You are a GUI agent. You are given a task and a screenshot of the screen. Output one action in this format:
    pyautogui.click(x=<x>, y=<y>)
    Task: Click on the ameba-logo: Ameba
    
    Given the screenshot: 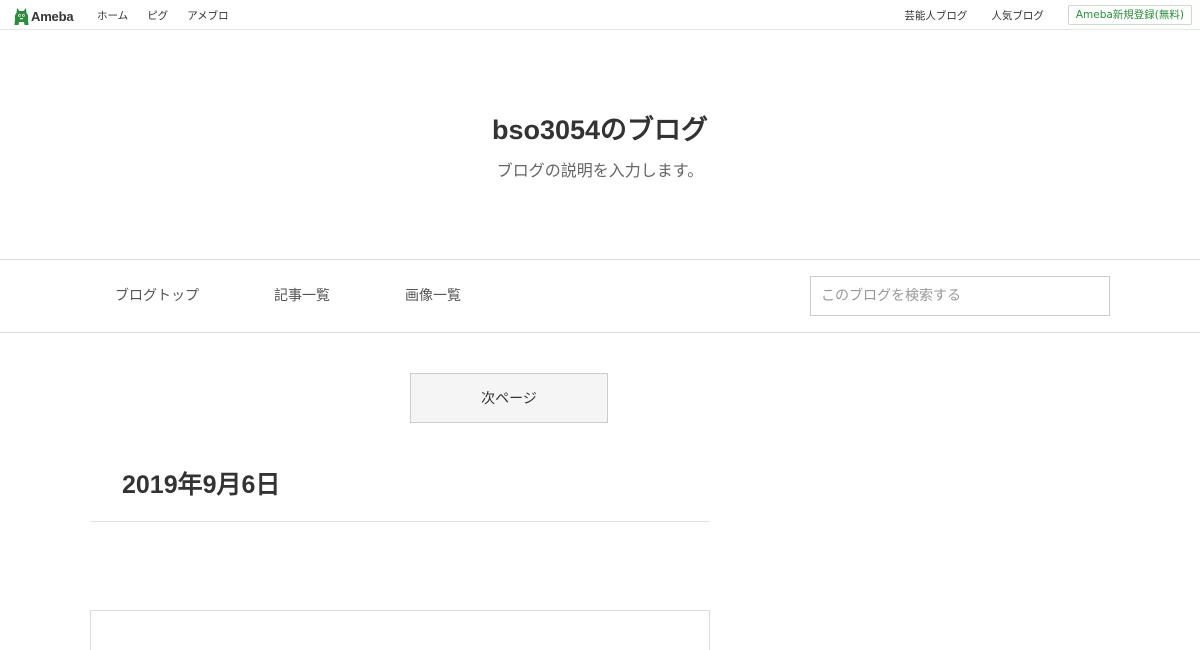 What is the action you would take?
    pyautogui.click(x=44, y=16)
    